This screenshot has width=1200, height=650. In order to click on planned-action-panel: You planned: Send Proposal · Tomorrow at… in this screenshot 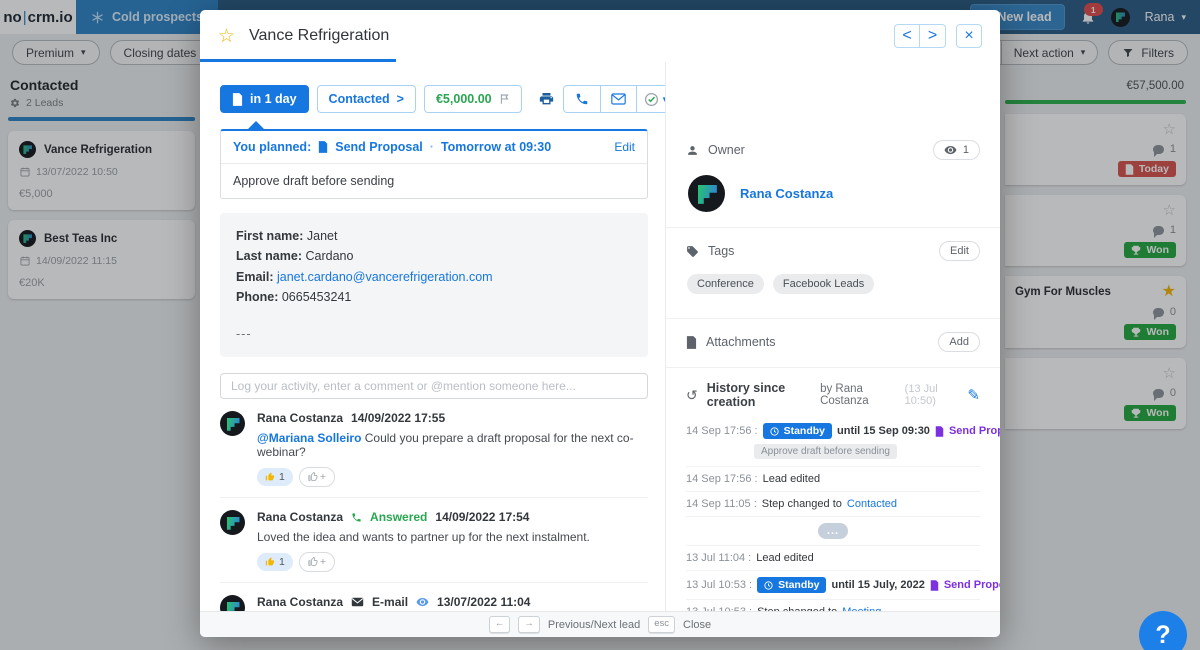, I will do `click(434, 160)`.